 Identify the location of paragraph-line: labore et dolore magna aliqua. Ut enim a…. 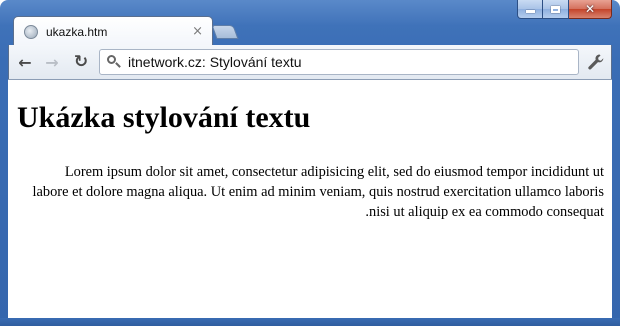
(318, 192).